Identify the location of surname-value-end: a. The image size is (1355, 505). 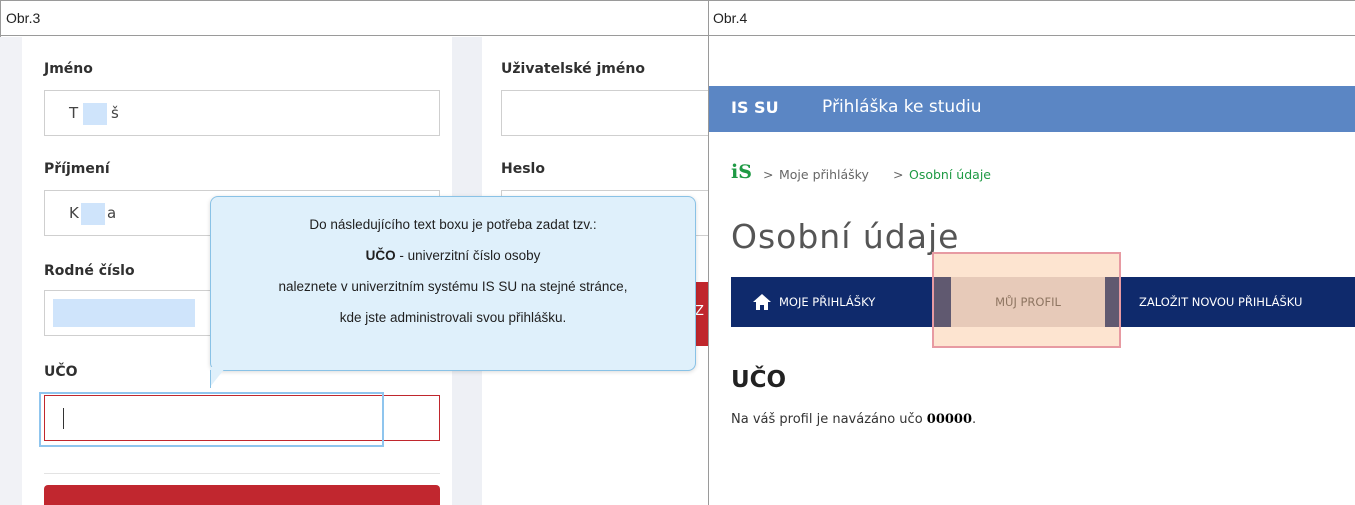
(112, 213).